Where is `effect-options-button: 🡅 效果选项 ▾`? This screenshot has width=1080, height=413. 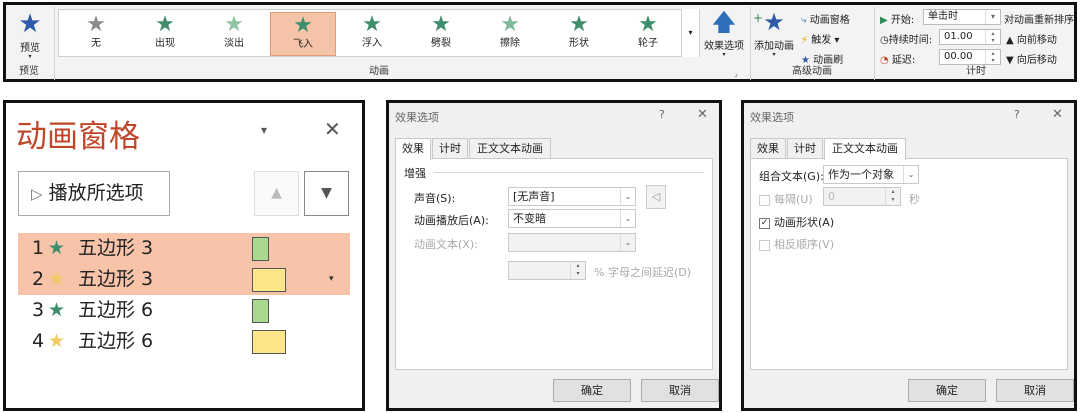 effect-options-button: 🡅 效果选项 ▾ is located at coordinates (724, 36).